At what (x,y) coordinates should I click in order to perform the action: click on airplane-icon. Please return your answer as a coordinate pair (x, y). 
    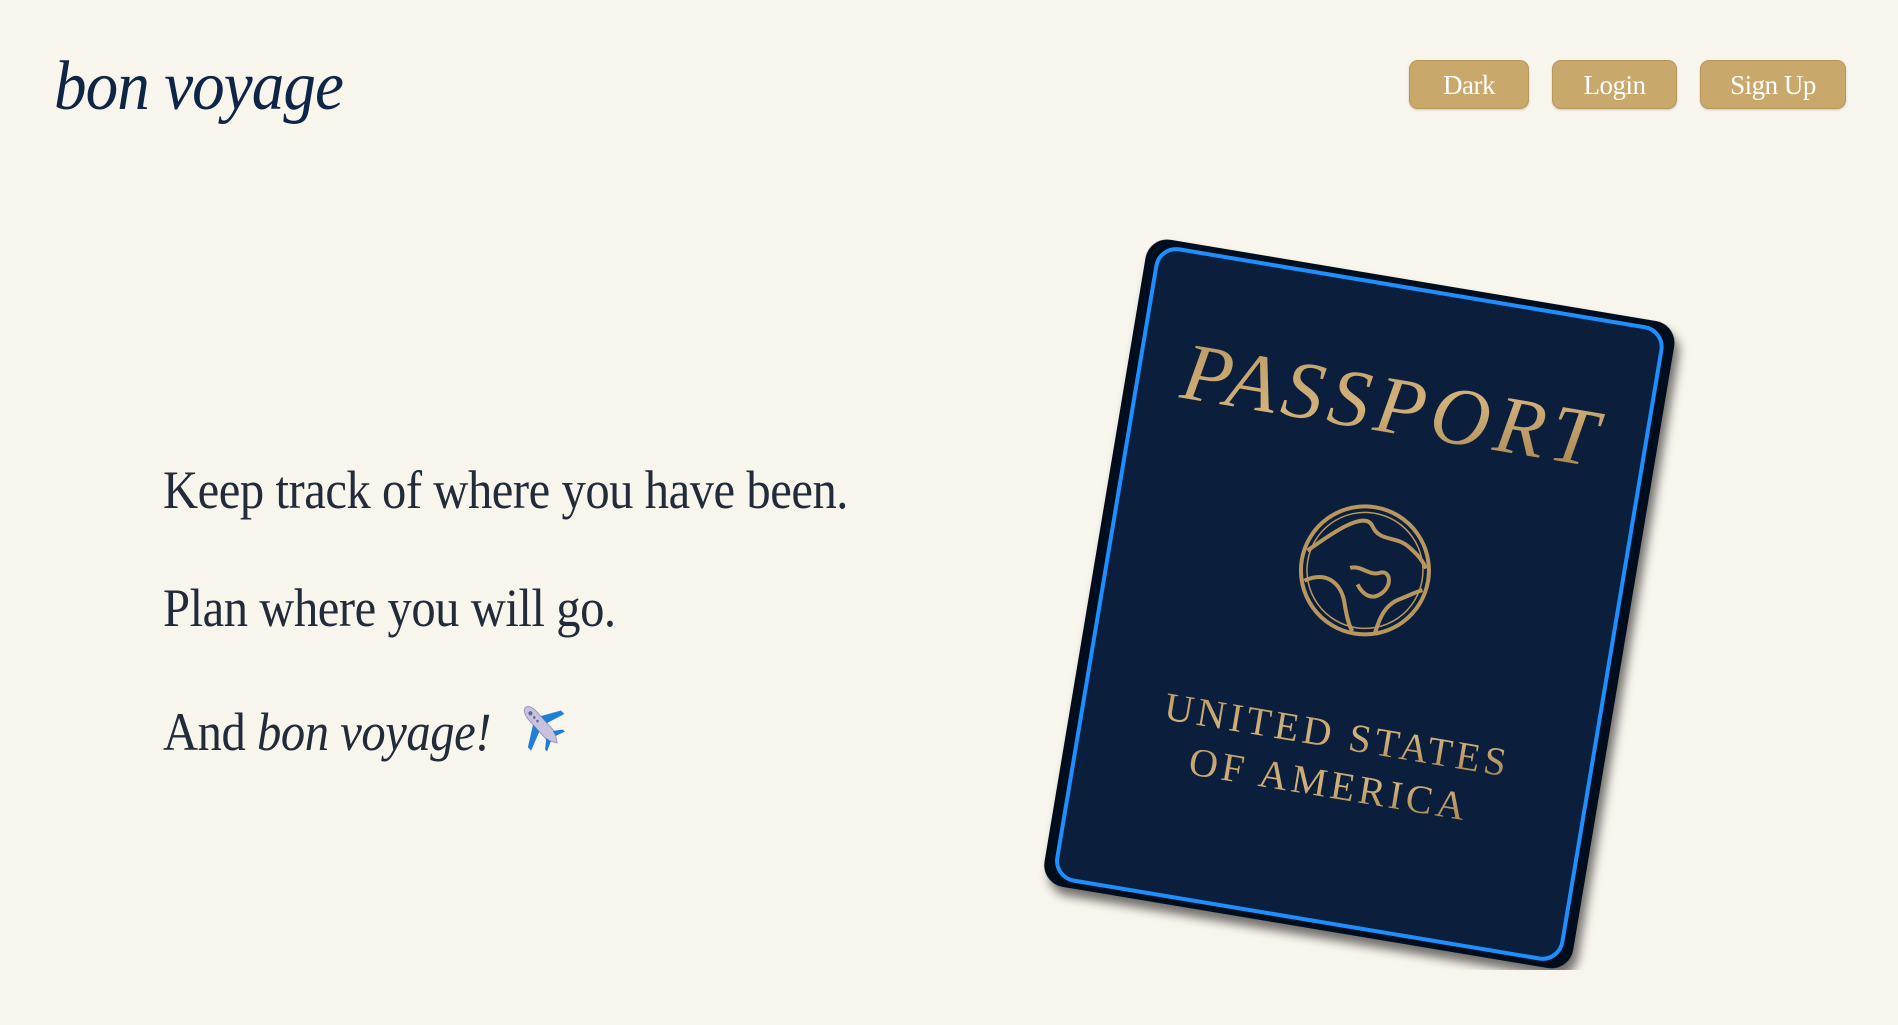
    Looking at the image, I should click on (542, 733).